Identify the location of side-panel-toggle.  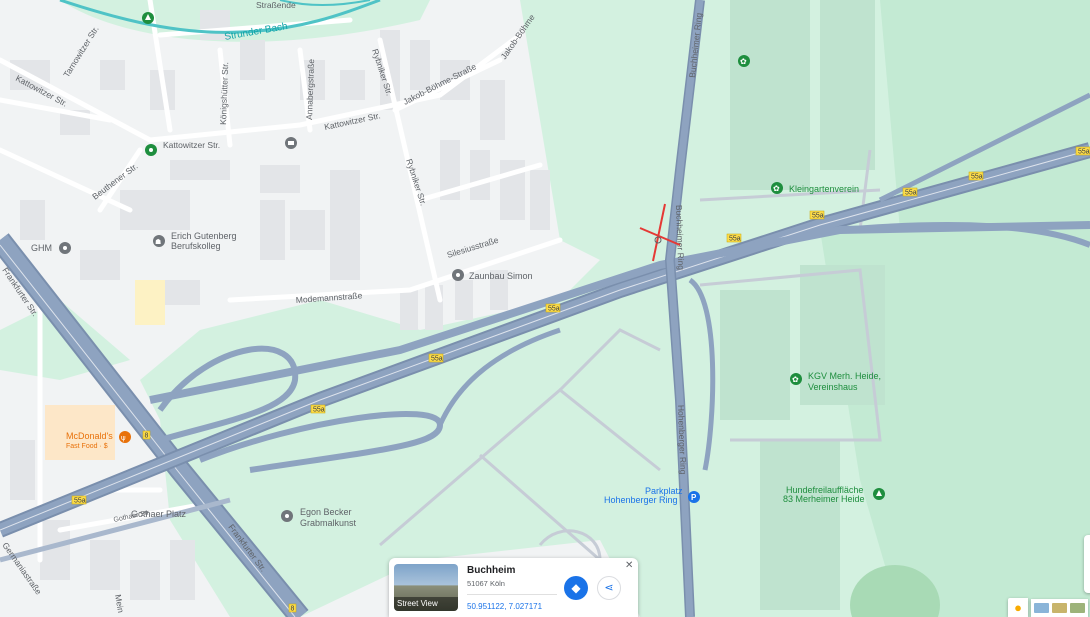
(1087, 564).